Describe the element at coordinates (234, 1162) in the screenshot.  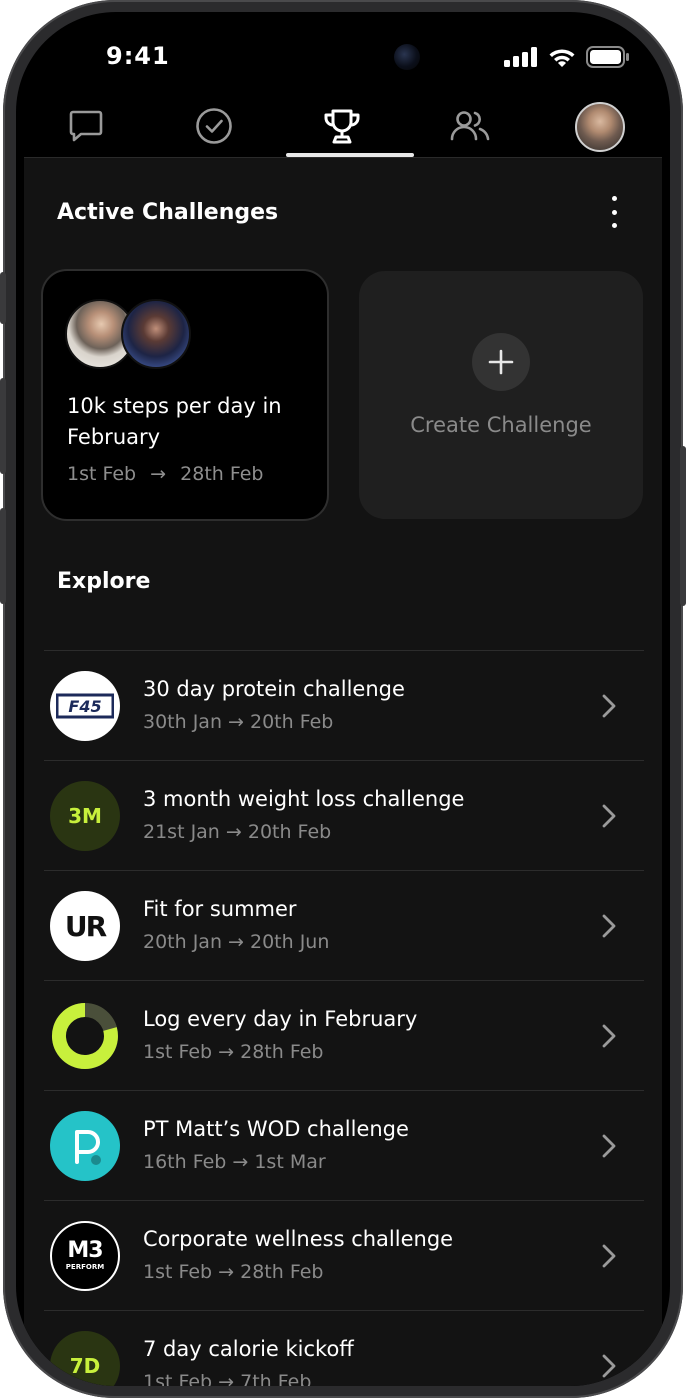
I see `item-dates: 16th Feb → 1st Mar` at that location.